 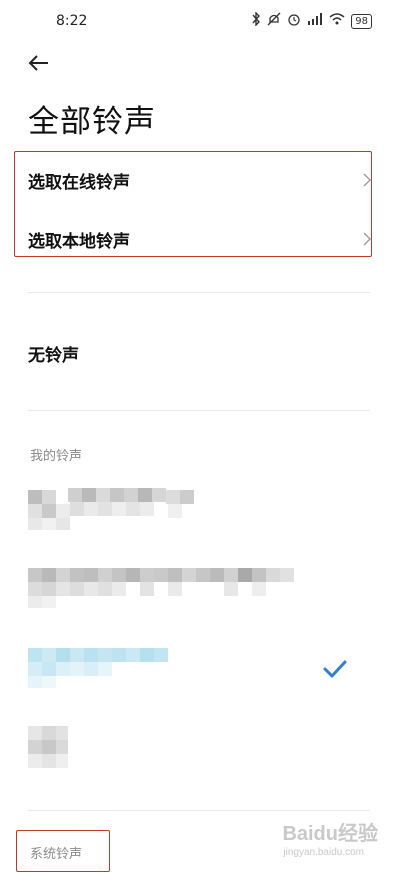 I want to click on bluetooth-icon, so click(x=256, y=20).